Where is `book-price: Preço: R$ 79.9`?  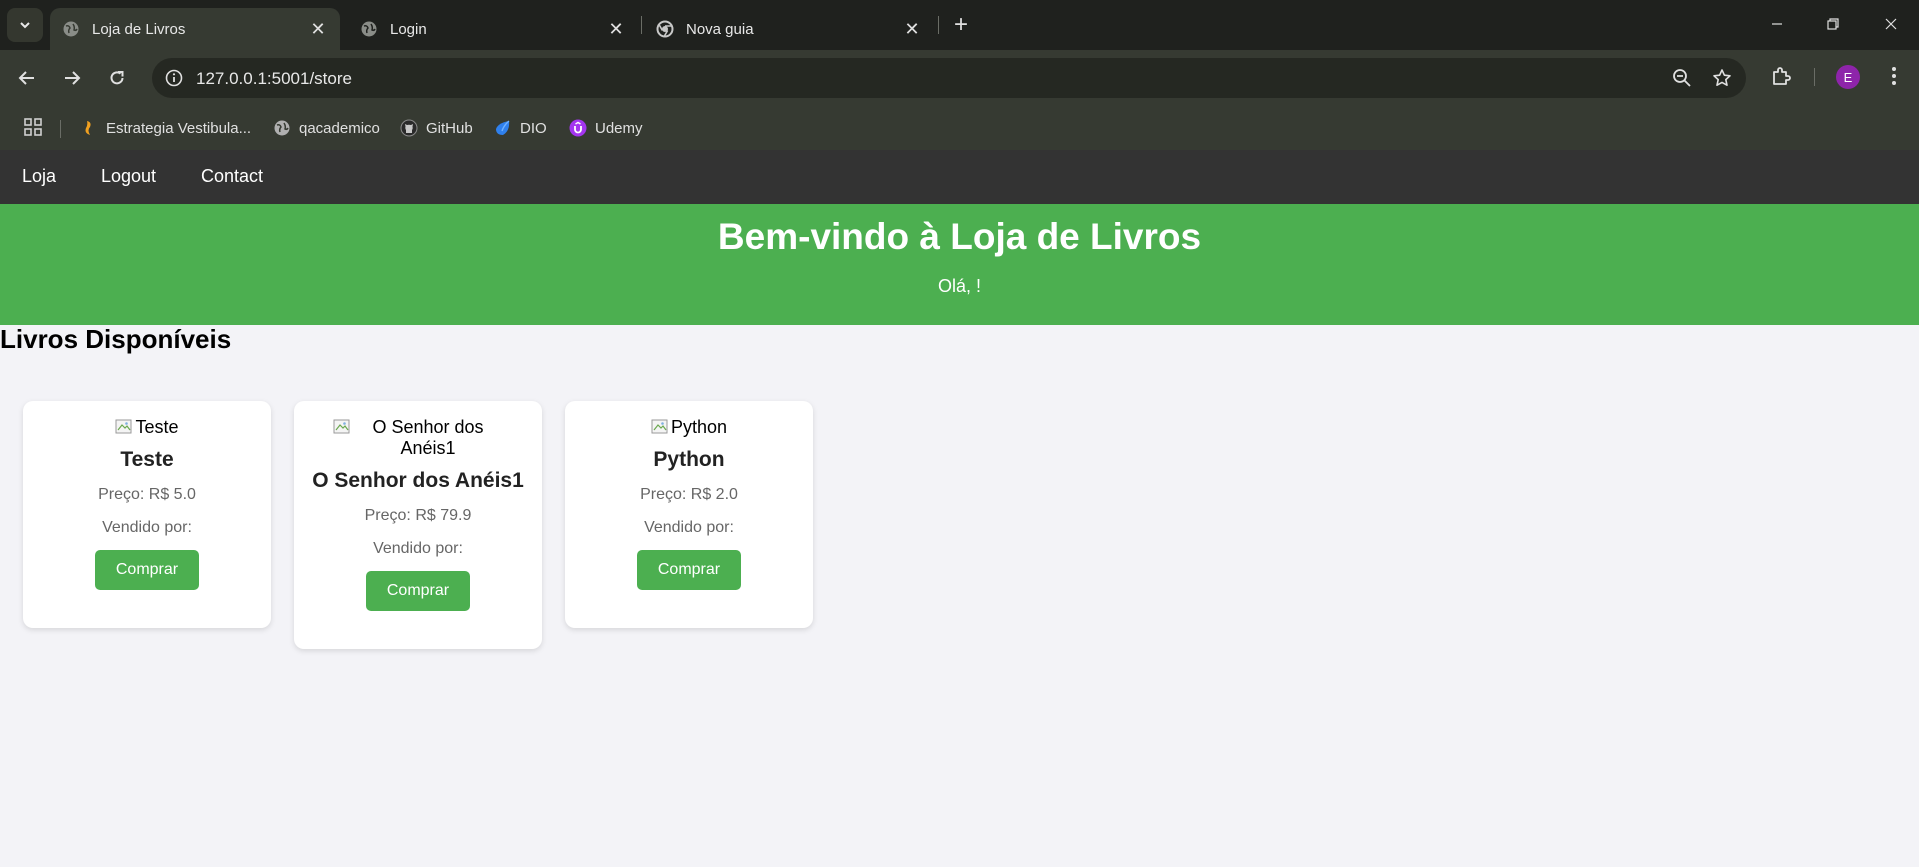
book-price: Preço: R$ 79.9 is located at coordinates (418, 515).